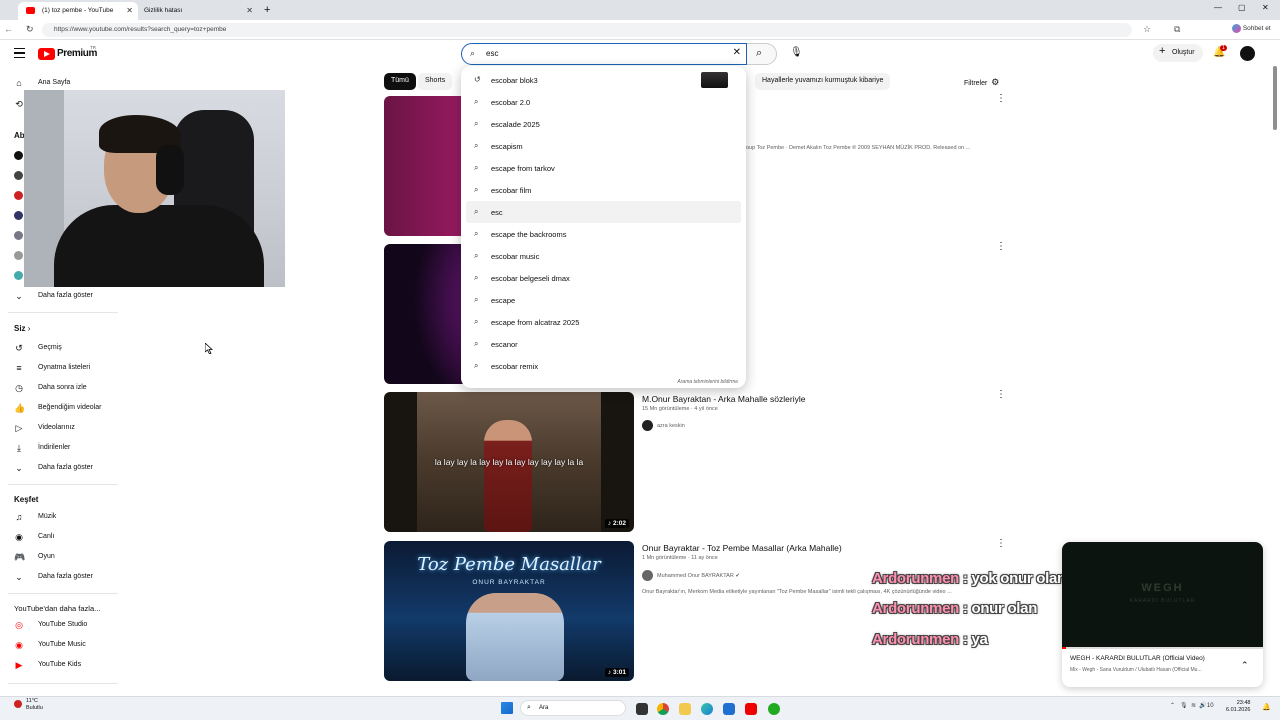 This screenshot has width=1280, height=720. What do you see at coordinates (199, 11) in the screenshot?
I see `browser-tab-privacy-error: Gizlilik hatası ✕` at bounding box center [199, 11].